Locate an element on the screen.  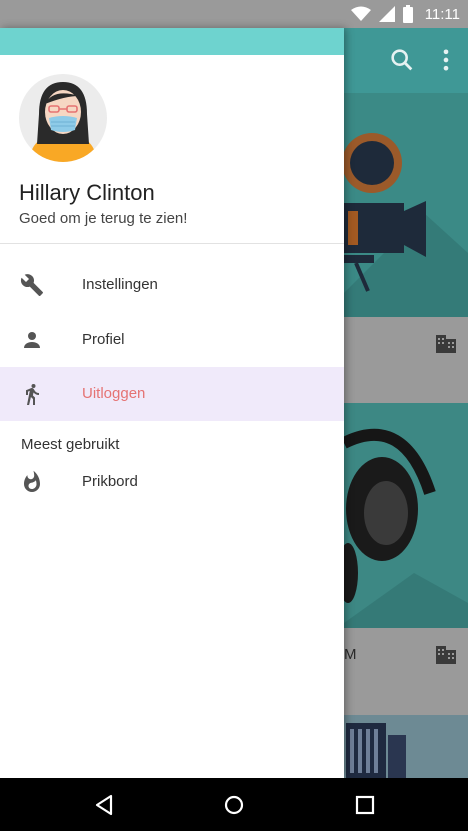
avatar is located at coordinates (63, 118).